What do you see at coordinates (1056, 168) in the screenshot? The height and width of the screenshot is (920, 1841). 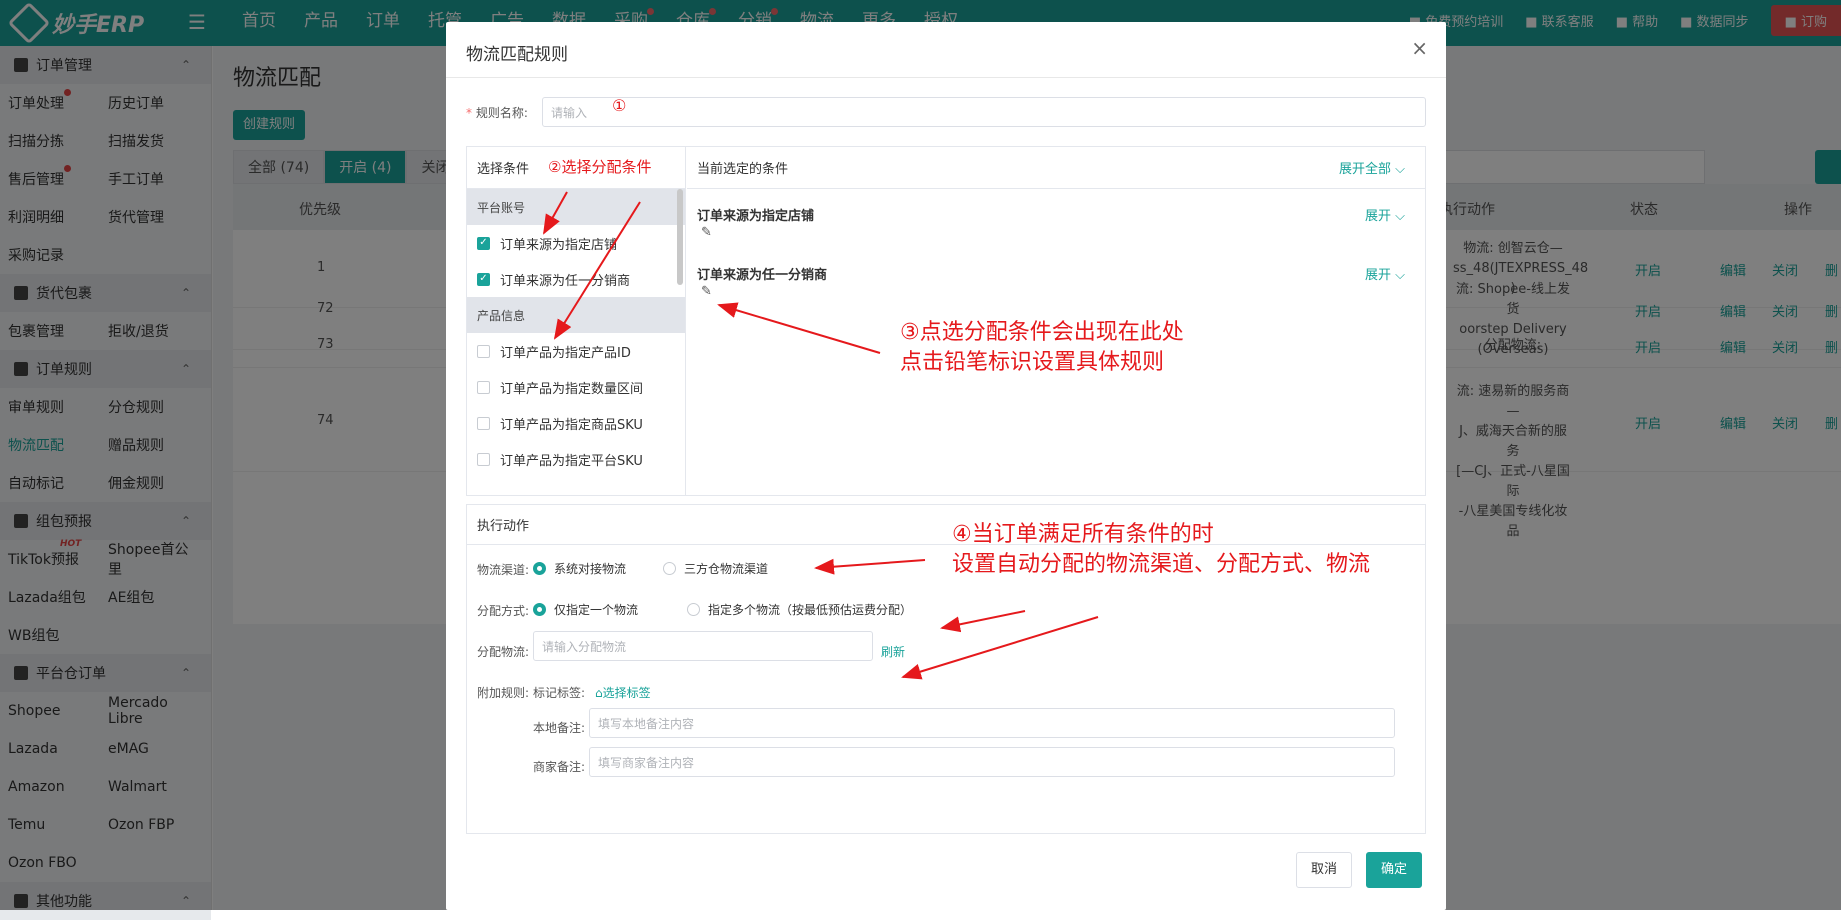 I see `selected-header: 当前选定的条件 展开全部 ⌵` at bounding box center [1056, 168].